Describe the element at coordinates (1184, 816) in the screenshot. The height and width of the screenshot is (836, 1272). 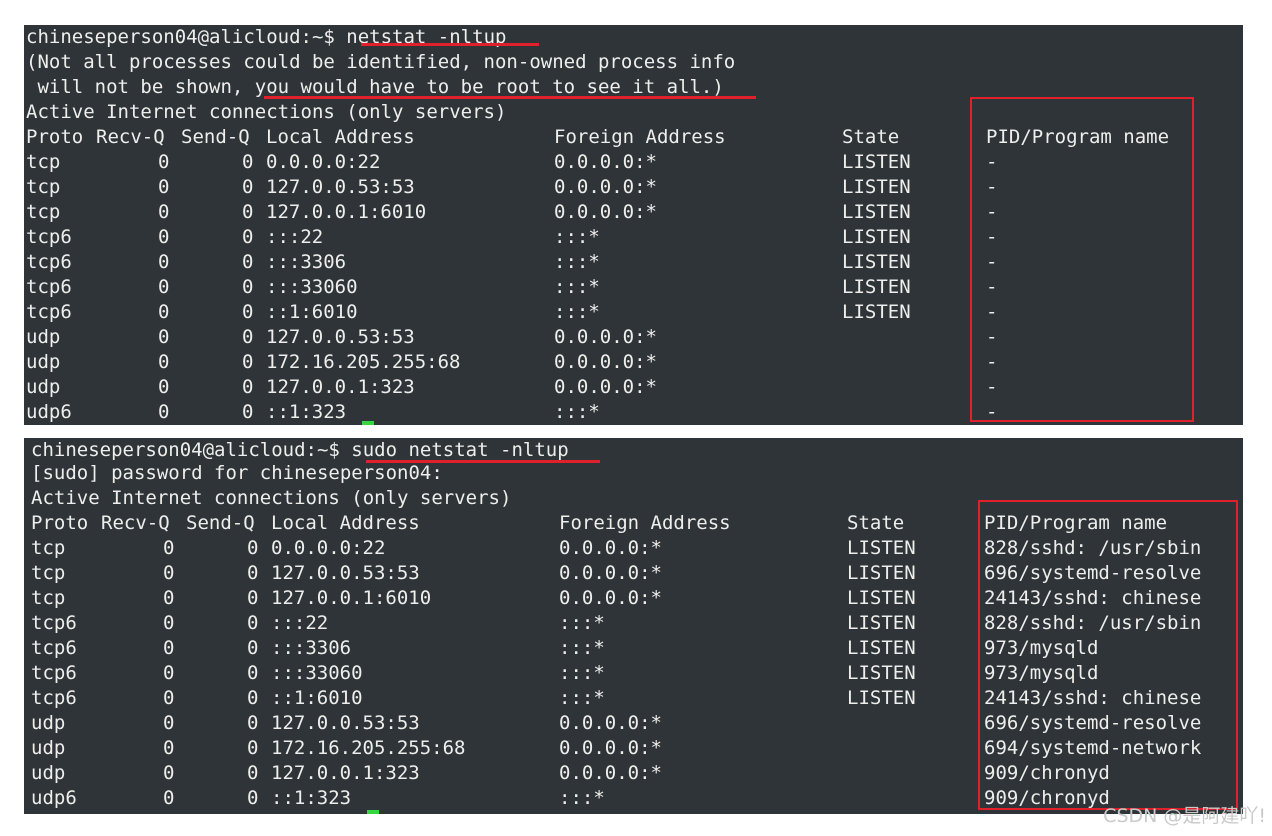
I see `watermark-text: CSDN @是阿建吖!` at that location.